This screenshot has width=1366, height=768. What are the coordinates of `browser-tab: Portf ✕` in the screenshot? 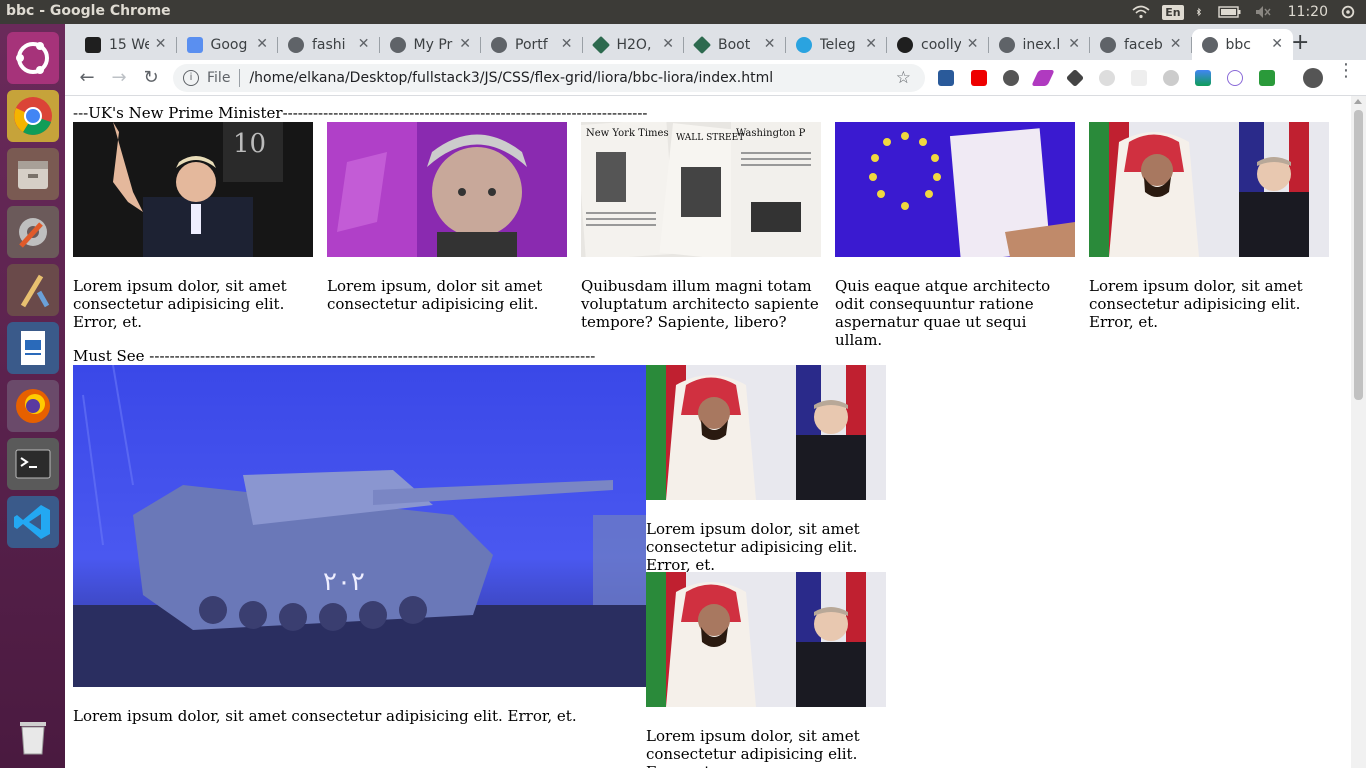 It's located at (532, 44).